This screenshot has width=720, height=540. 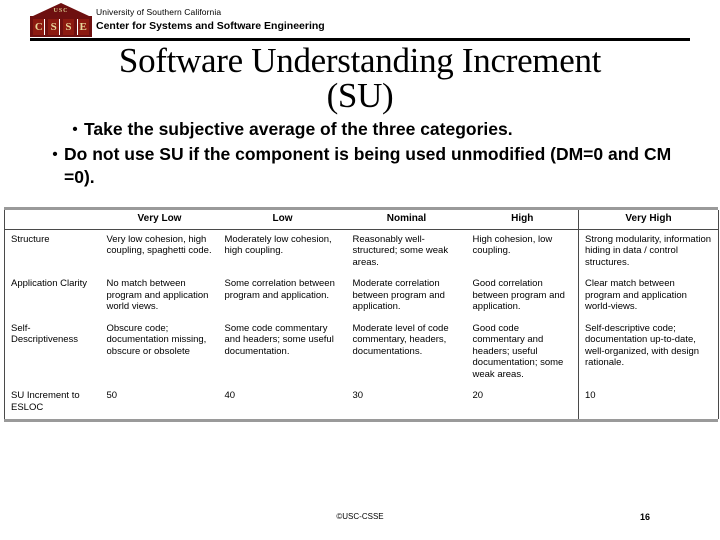 What do you see at coordinates (159, 12) in the screenshot?
I see `university-name: University of Southern California` at bounding box center [159, 12].